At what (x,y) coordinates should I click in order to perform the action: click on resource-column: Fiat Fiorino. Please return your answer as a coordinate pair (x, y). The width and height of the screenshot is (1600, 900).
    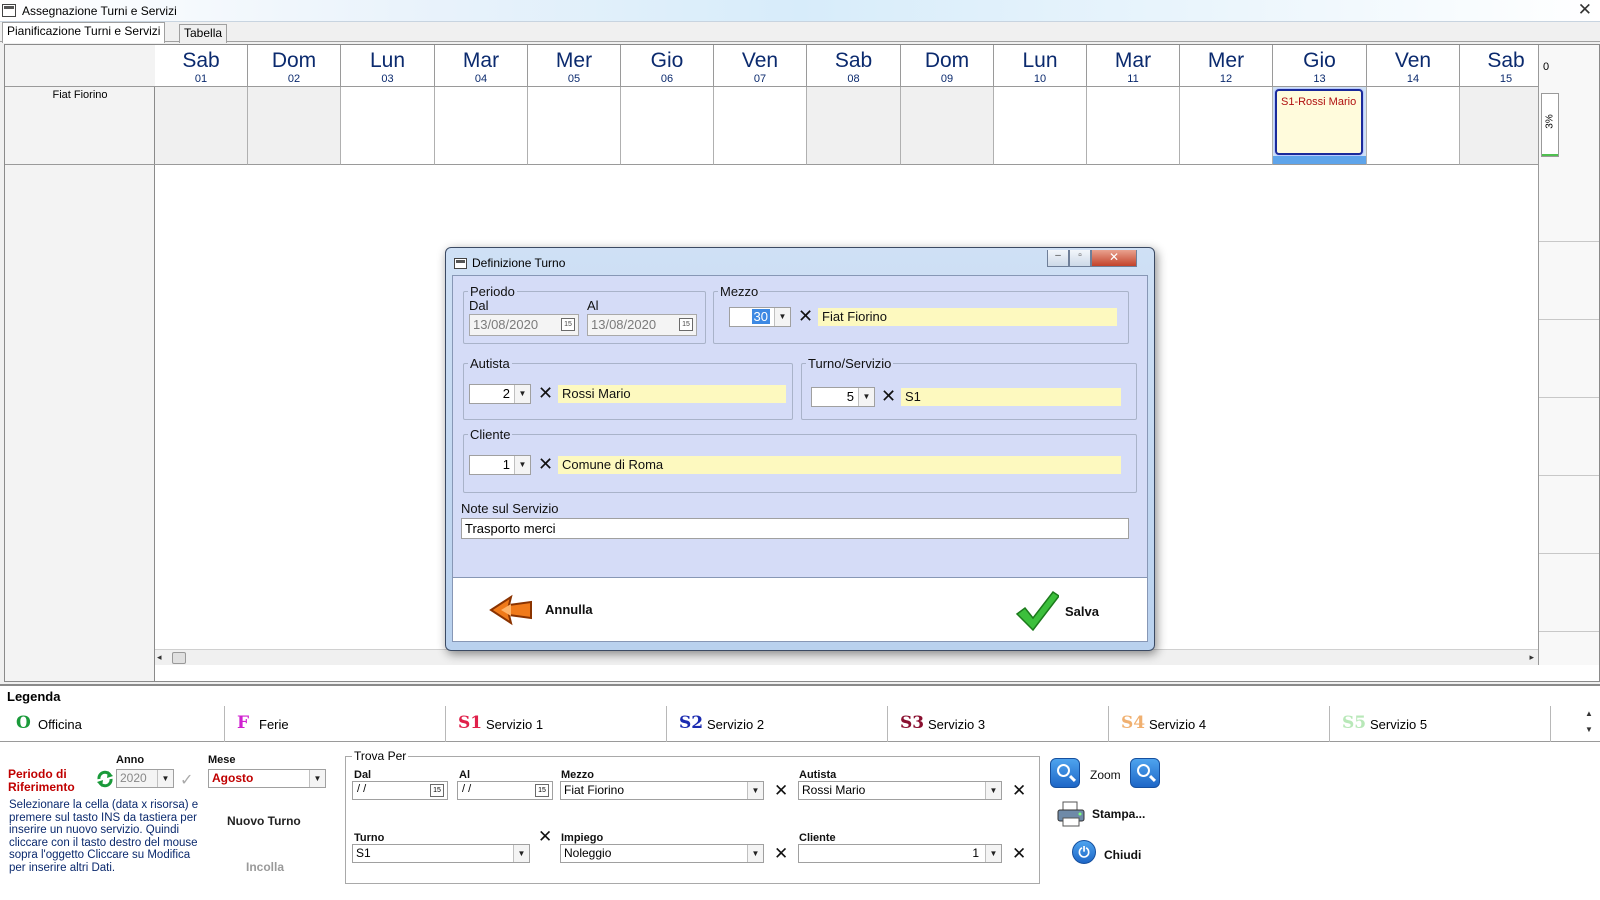
    Looking at the image, I should click on (80, 363).